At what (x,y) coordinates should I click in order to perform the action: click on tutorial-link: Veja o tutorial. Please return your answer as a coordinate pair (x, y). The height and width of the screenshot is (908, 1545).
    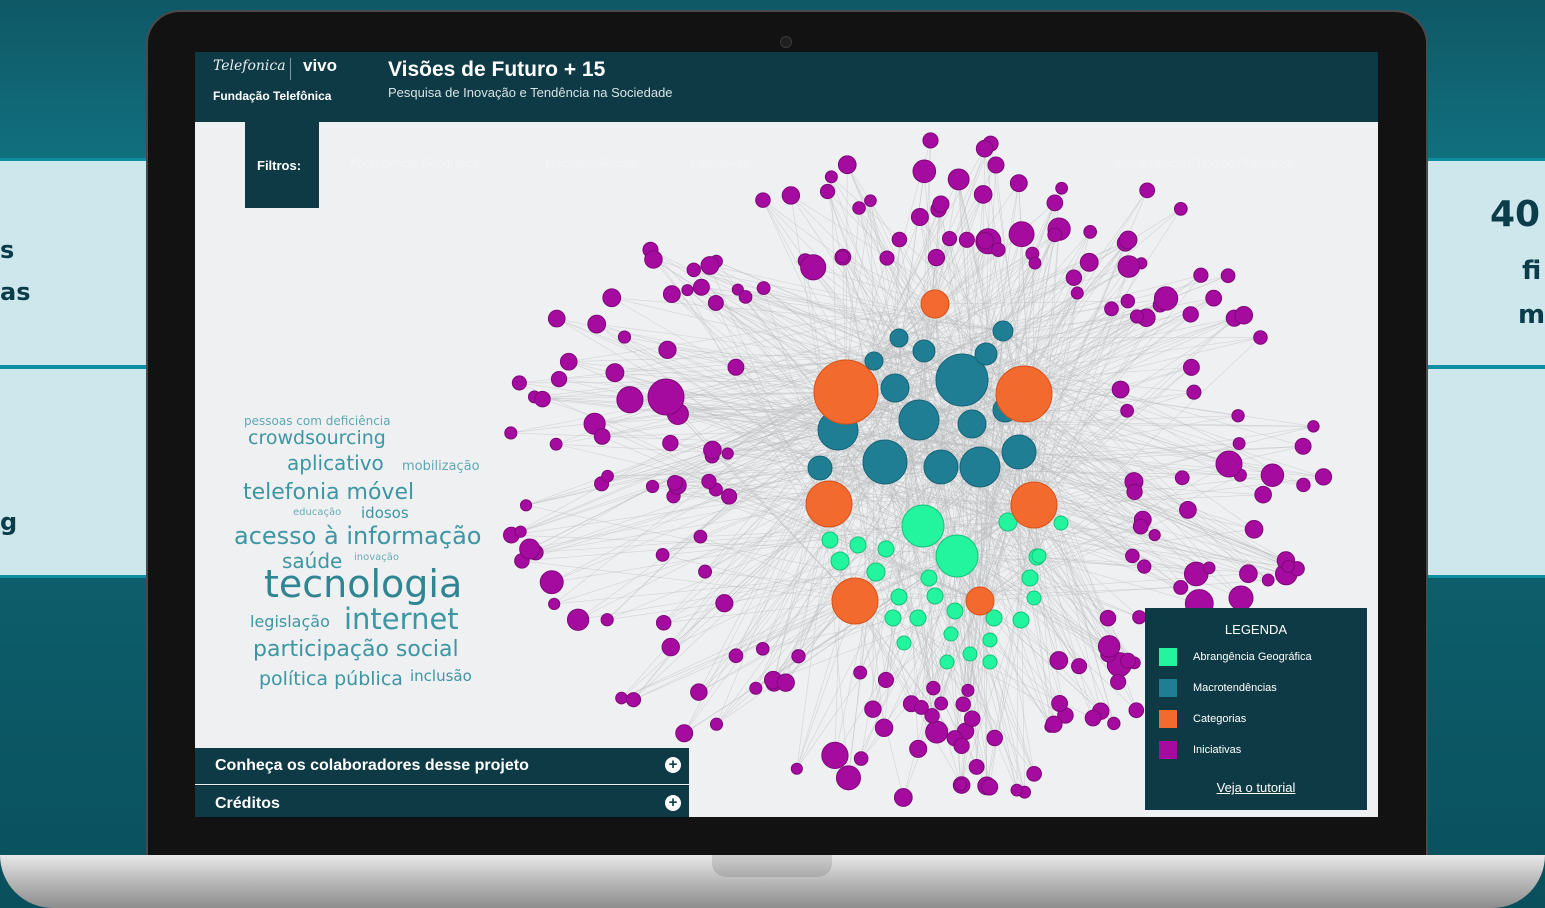
    Looking at the image, I should click on (1256, 787).